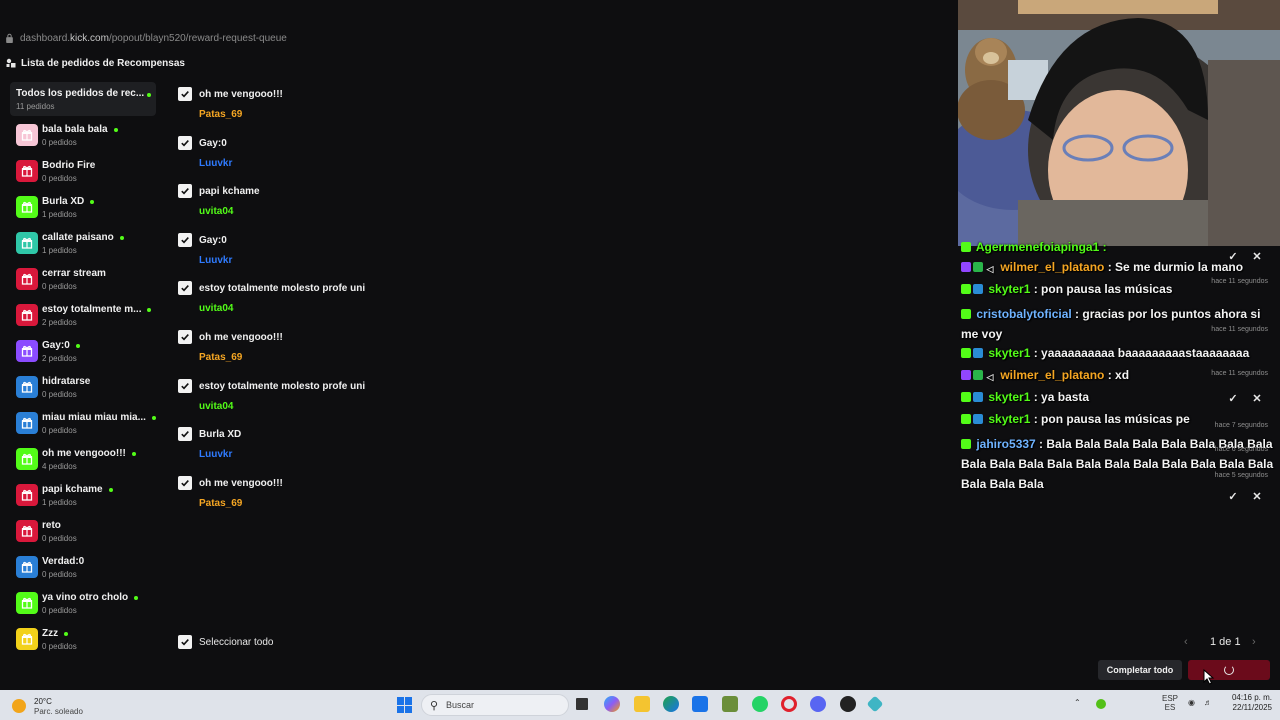 This screenshot has height=720, width=1280. What do you see at coordinates (85, 597) in the screenshot?
I see `sidebar-item-label: ya vino otro cholo` at bounding box center [85, 597].